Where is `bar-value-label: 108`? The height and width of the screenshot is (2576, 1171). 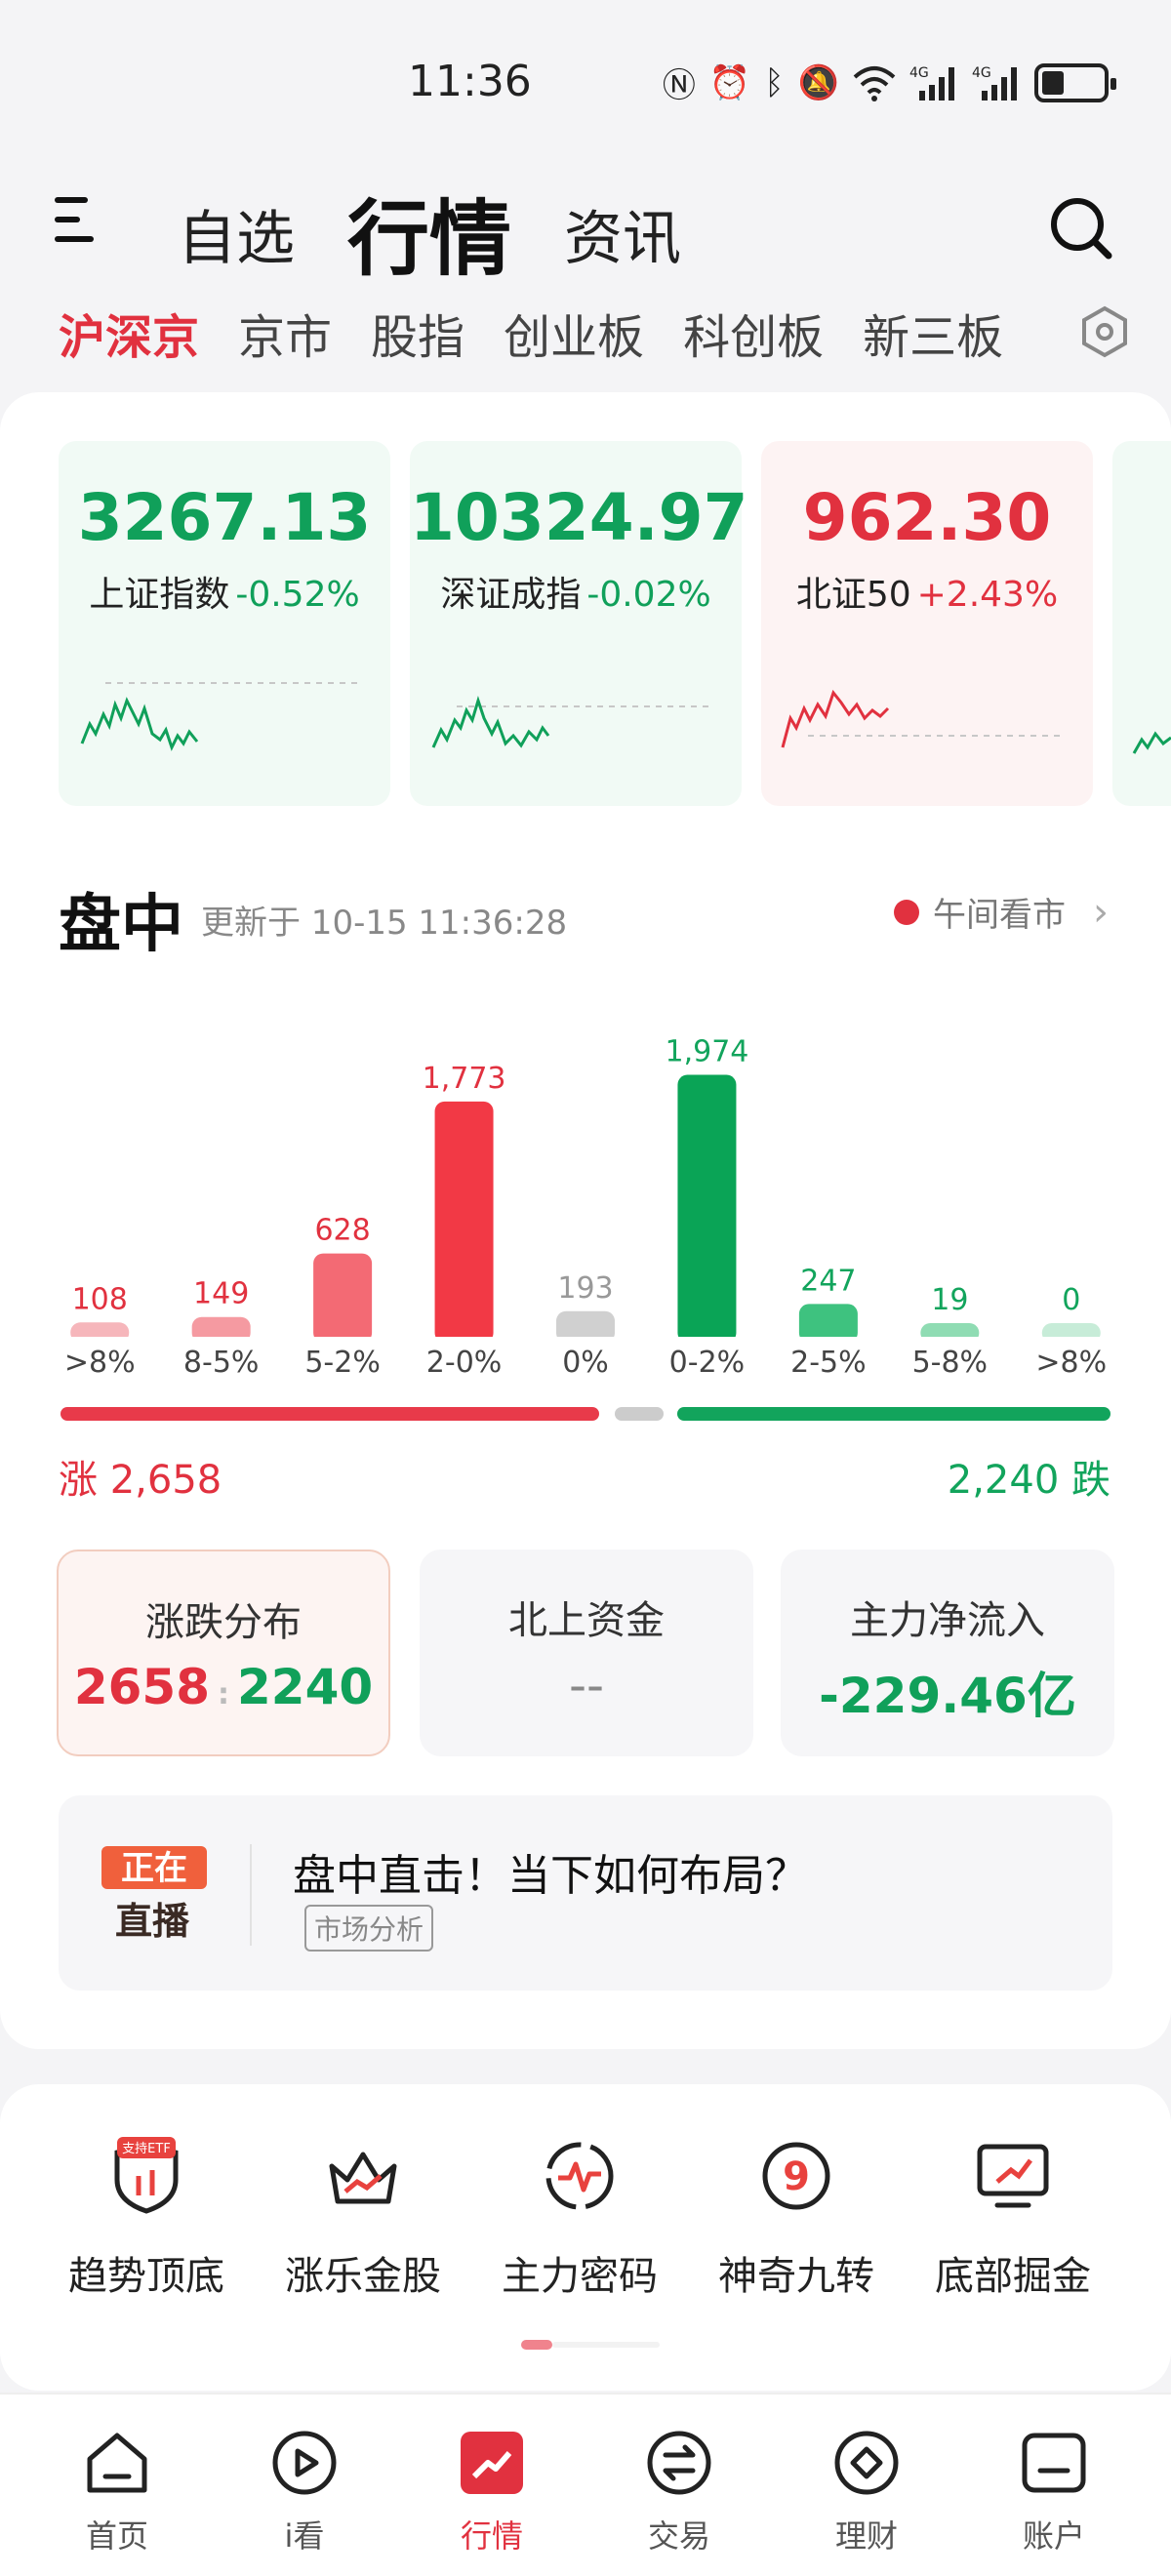 bar-value-label: 108 is located at coordinates (100, 1299).